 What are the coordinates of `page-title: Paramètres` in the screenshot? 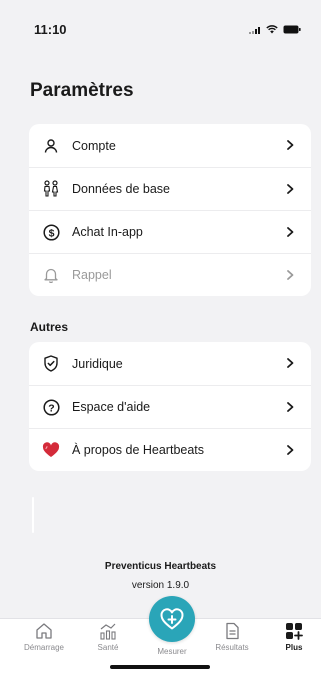 It's located at (82, 90).